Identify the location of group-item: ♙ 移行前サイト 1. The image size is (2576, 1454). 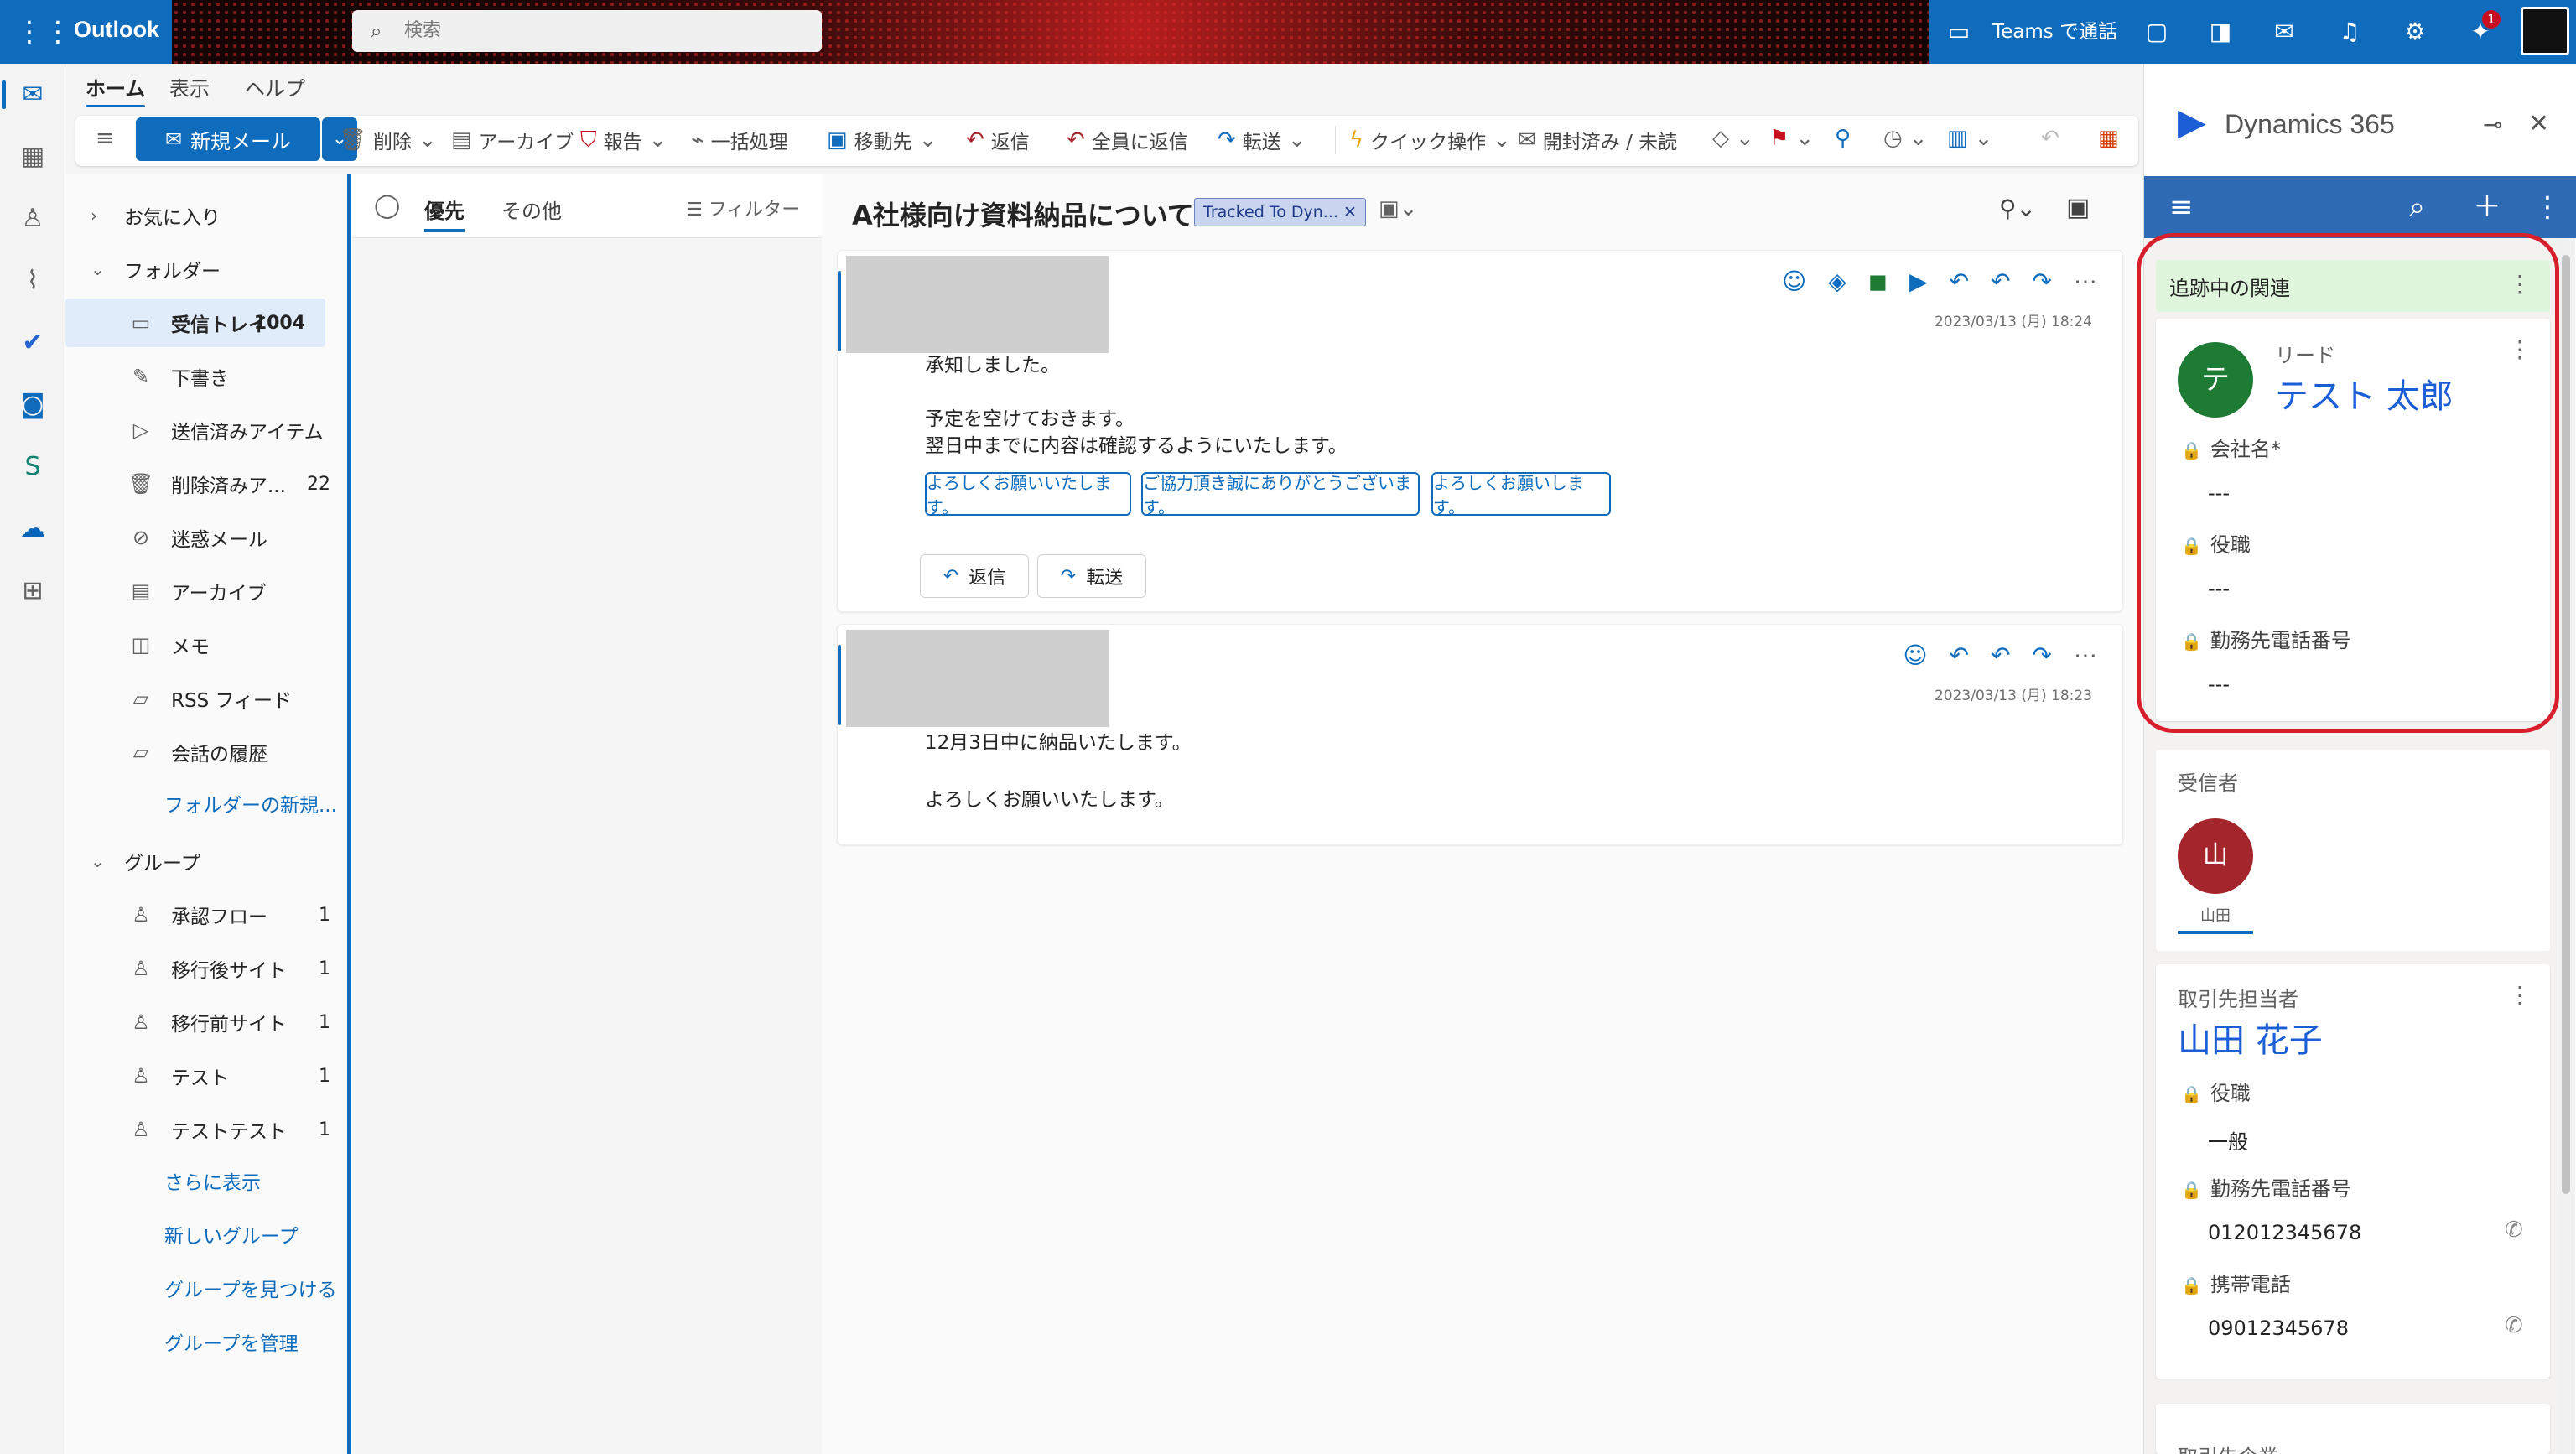
(208, 1022).